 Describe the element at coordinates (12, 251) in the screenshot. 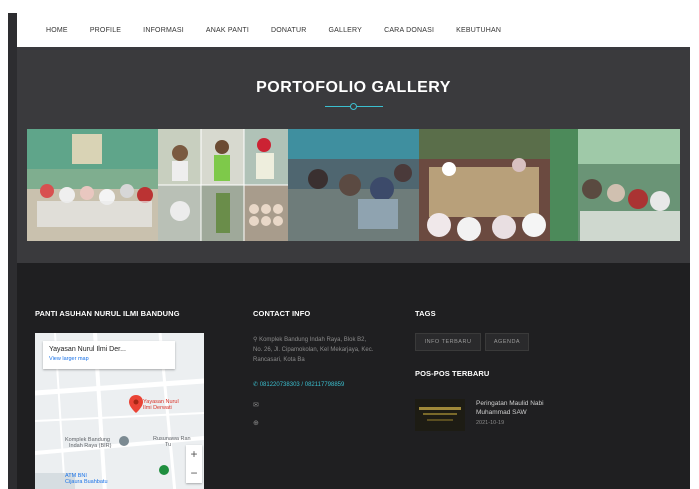

I see `left-border` at that location.